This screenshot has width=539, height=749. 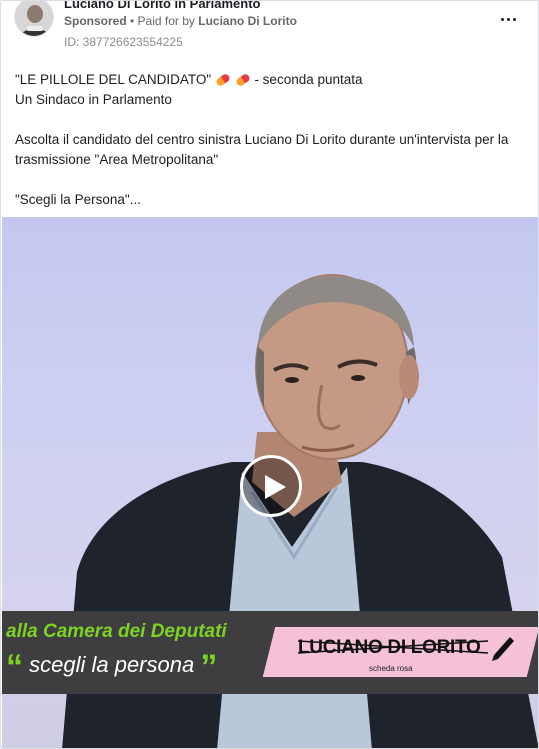 What do you see at coordinates (275, 487) in the screenshot?
I see `play-icon` at bounding box center [275, 487].